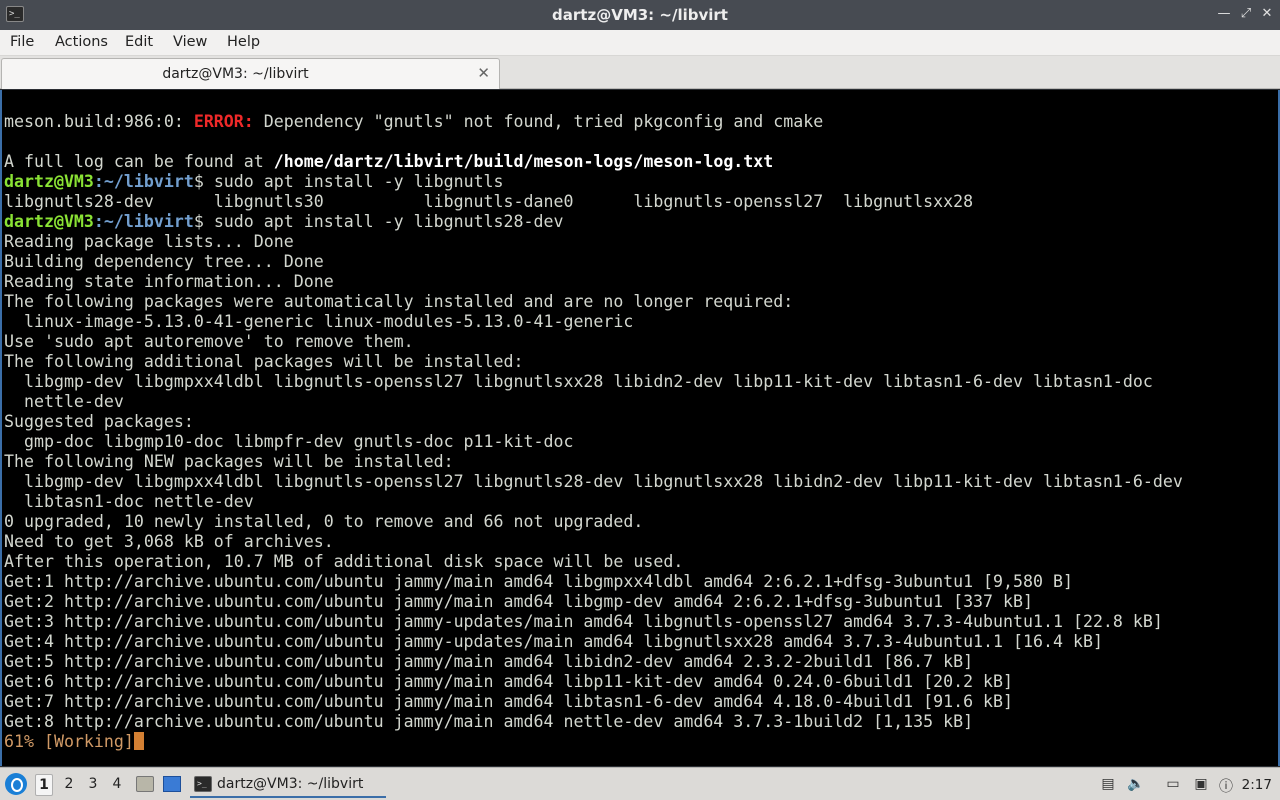  What do you see at coordinates (22, 42) in the screenshot?
I see `menu-file: File` at bounding box center [22, 42].